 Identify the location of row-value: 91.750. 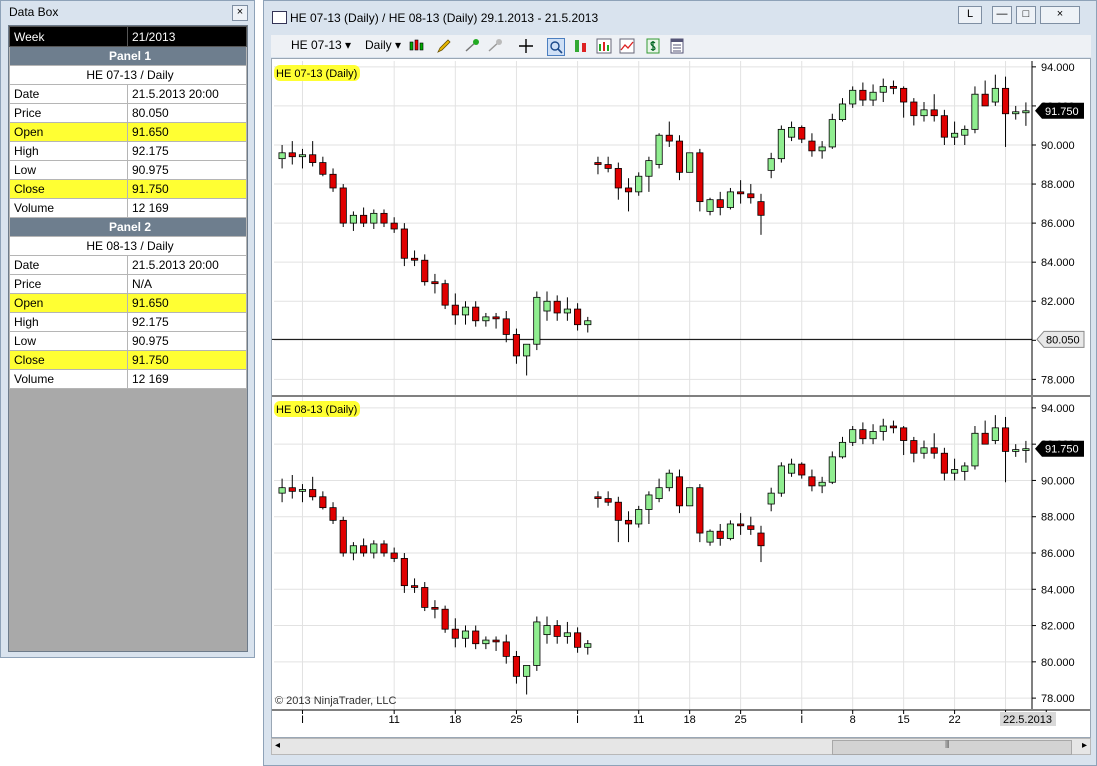
(187, 360).